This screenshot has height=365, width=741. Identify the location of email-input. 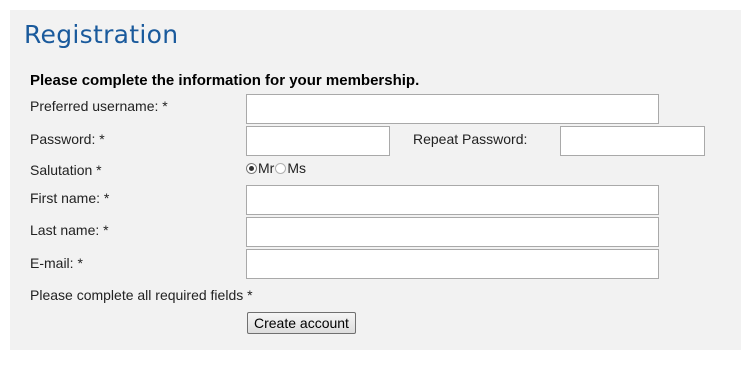
(452, 264).